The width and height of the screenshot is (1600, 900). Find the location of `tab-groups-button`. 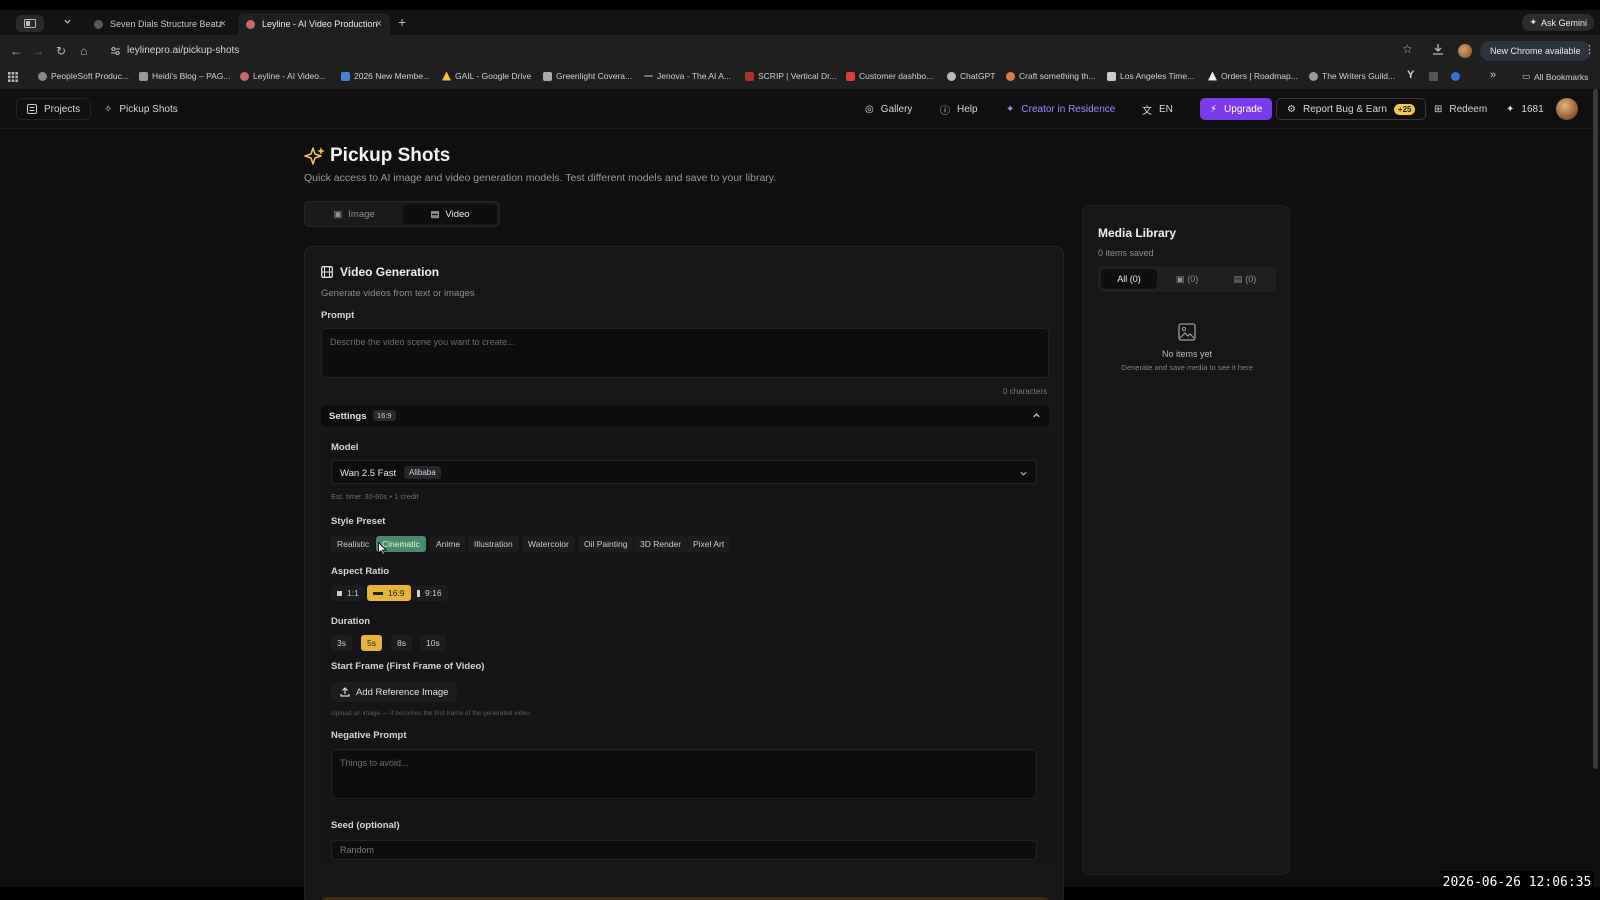

tab-groups-button is located at coordinates (30, 23).